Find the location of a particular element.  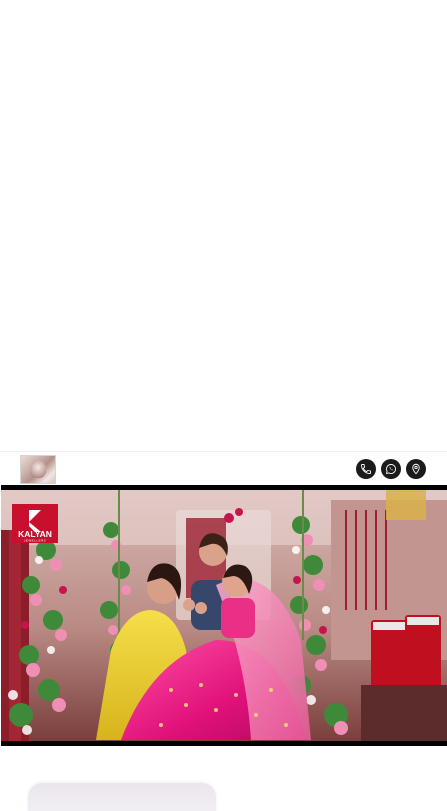

header-bar is located at coordinates (223, 468).